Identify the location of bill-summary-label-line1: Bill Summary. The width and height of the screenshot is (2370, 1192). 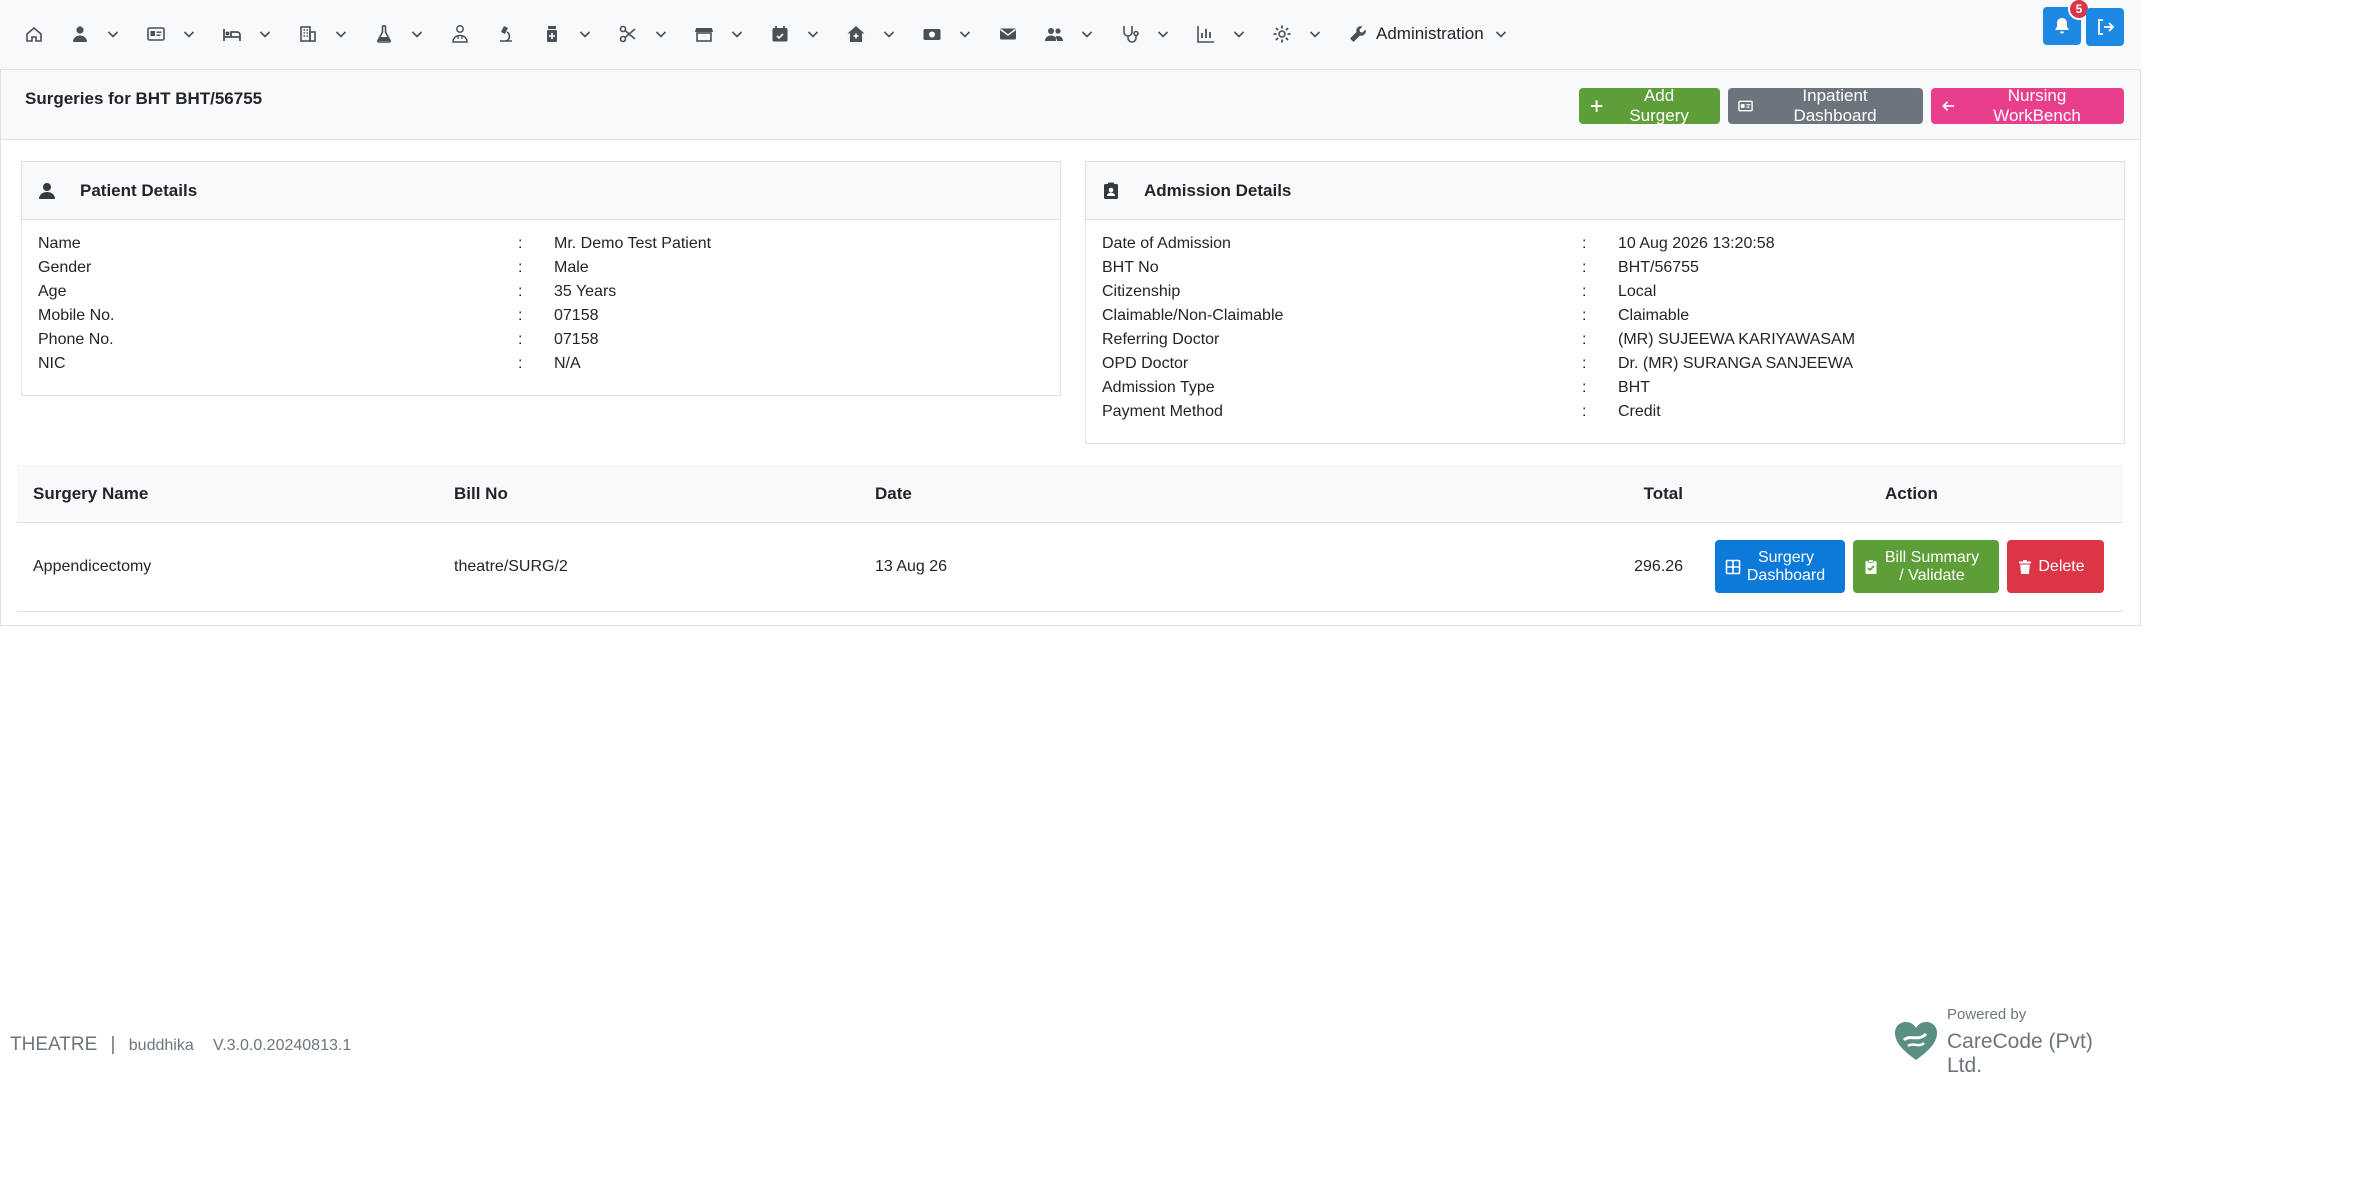
(1932, 557).